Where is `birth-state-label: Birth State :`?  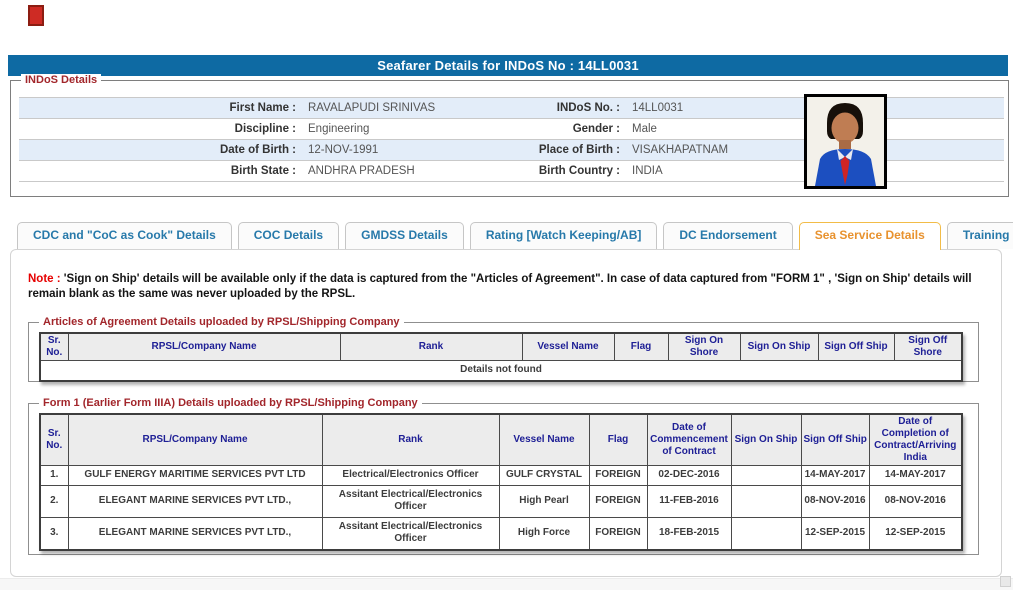 birth-state-label: Birth State : is located at coordinates (263, 171).